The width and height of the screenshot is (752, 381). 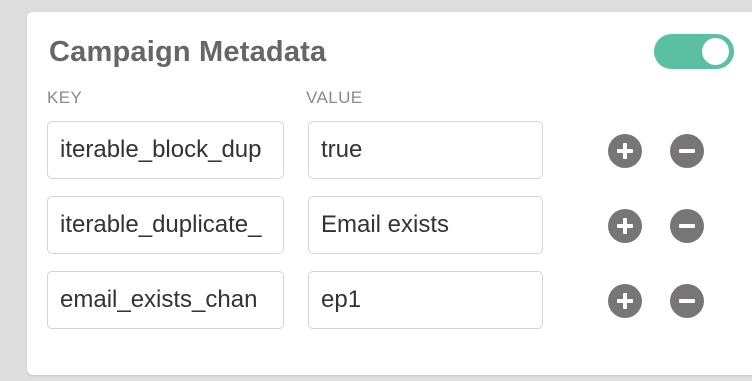 I want to click on key-column-header: KEY, so click(x=65, y=97).